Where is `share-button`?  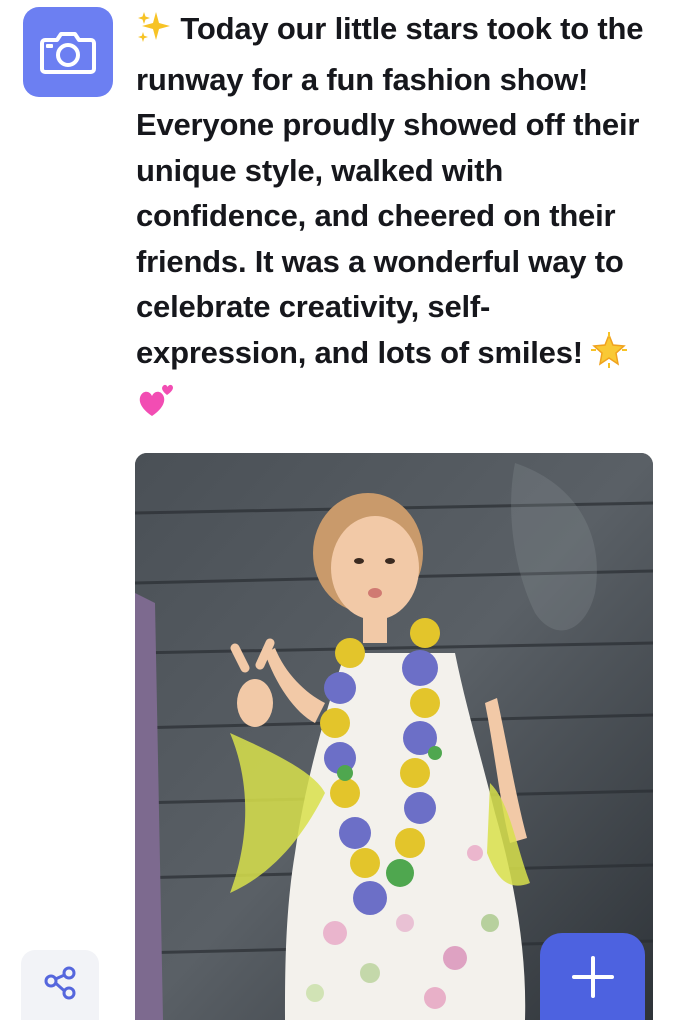 share-button is located at coordinates (60, 985).